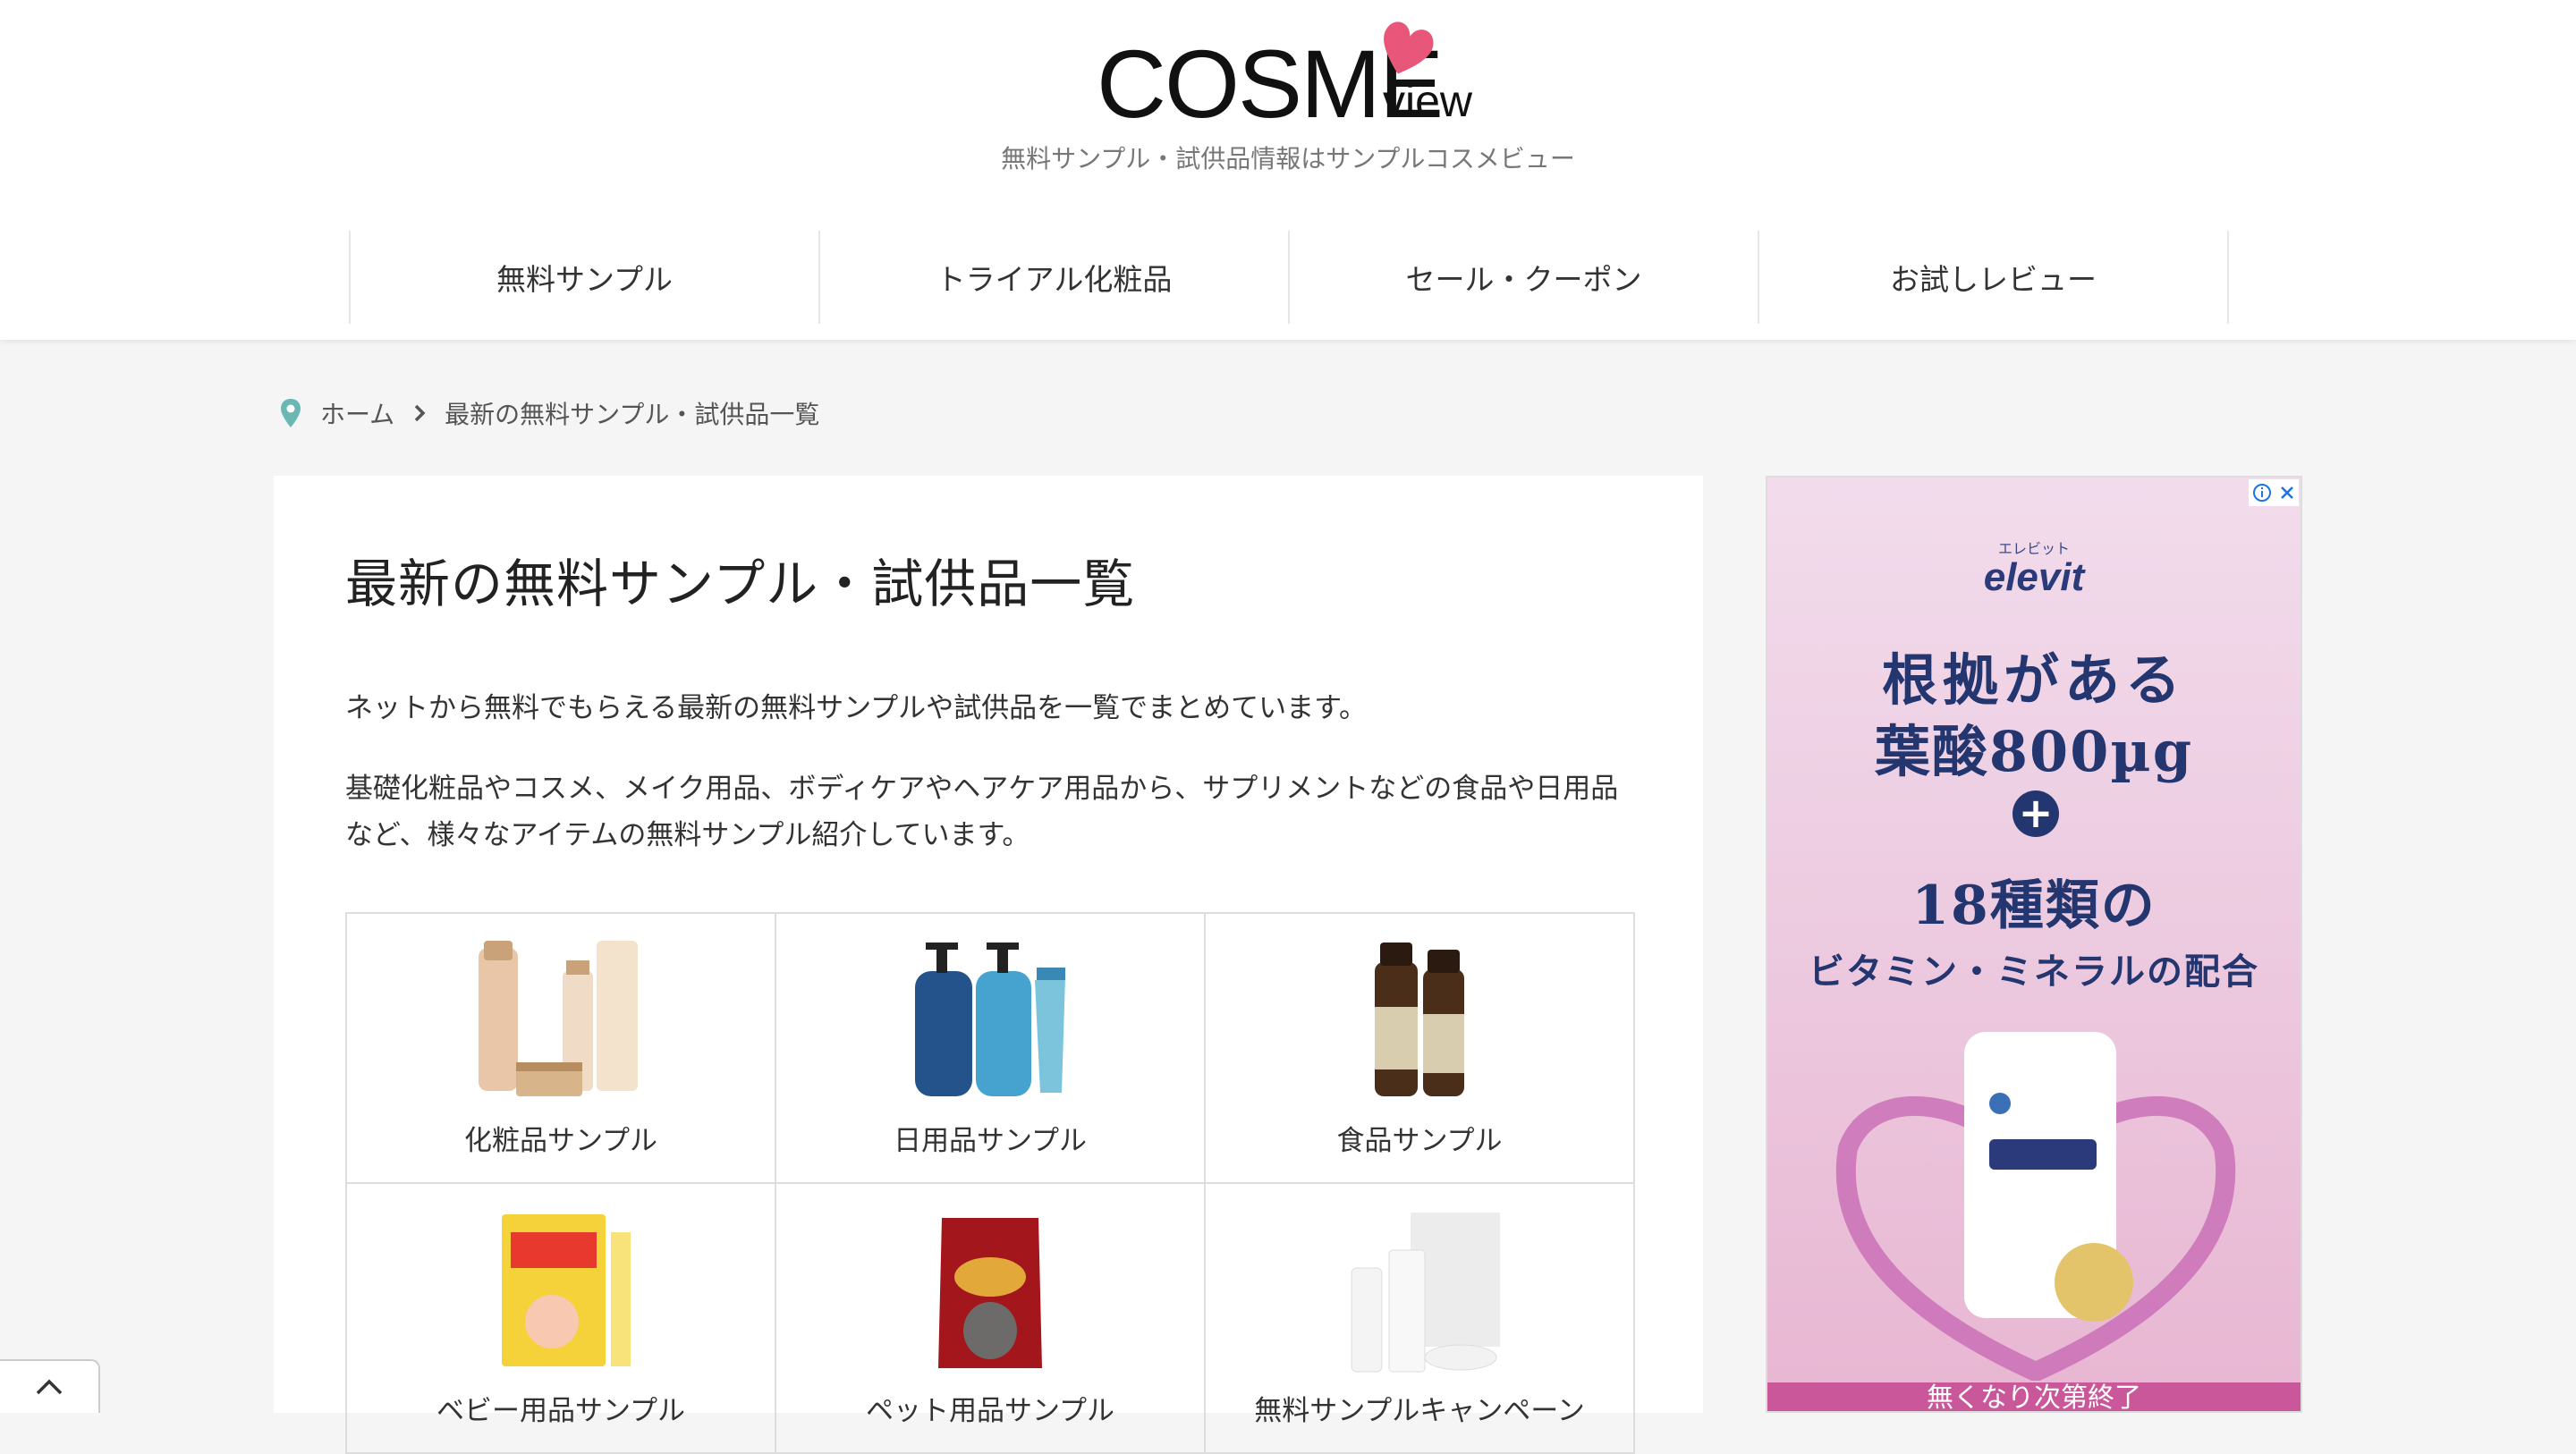 This screenshot has height=1454, width=2576. Describe the element at coordinates (2034, 752) in the screenshot. I see `ad-headline-2: 葉酸800µg` at that location.